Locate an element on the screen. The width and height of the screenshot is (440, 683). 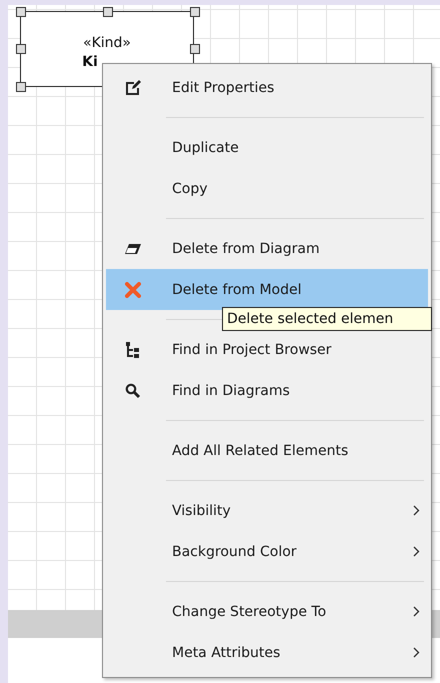
menu-item: Meta Attributes is located at coordinates (267, 652).